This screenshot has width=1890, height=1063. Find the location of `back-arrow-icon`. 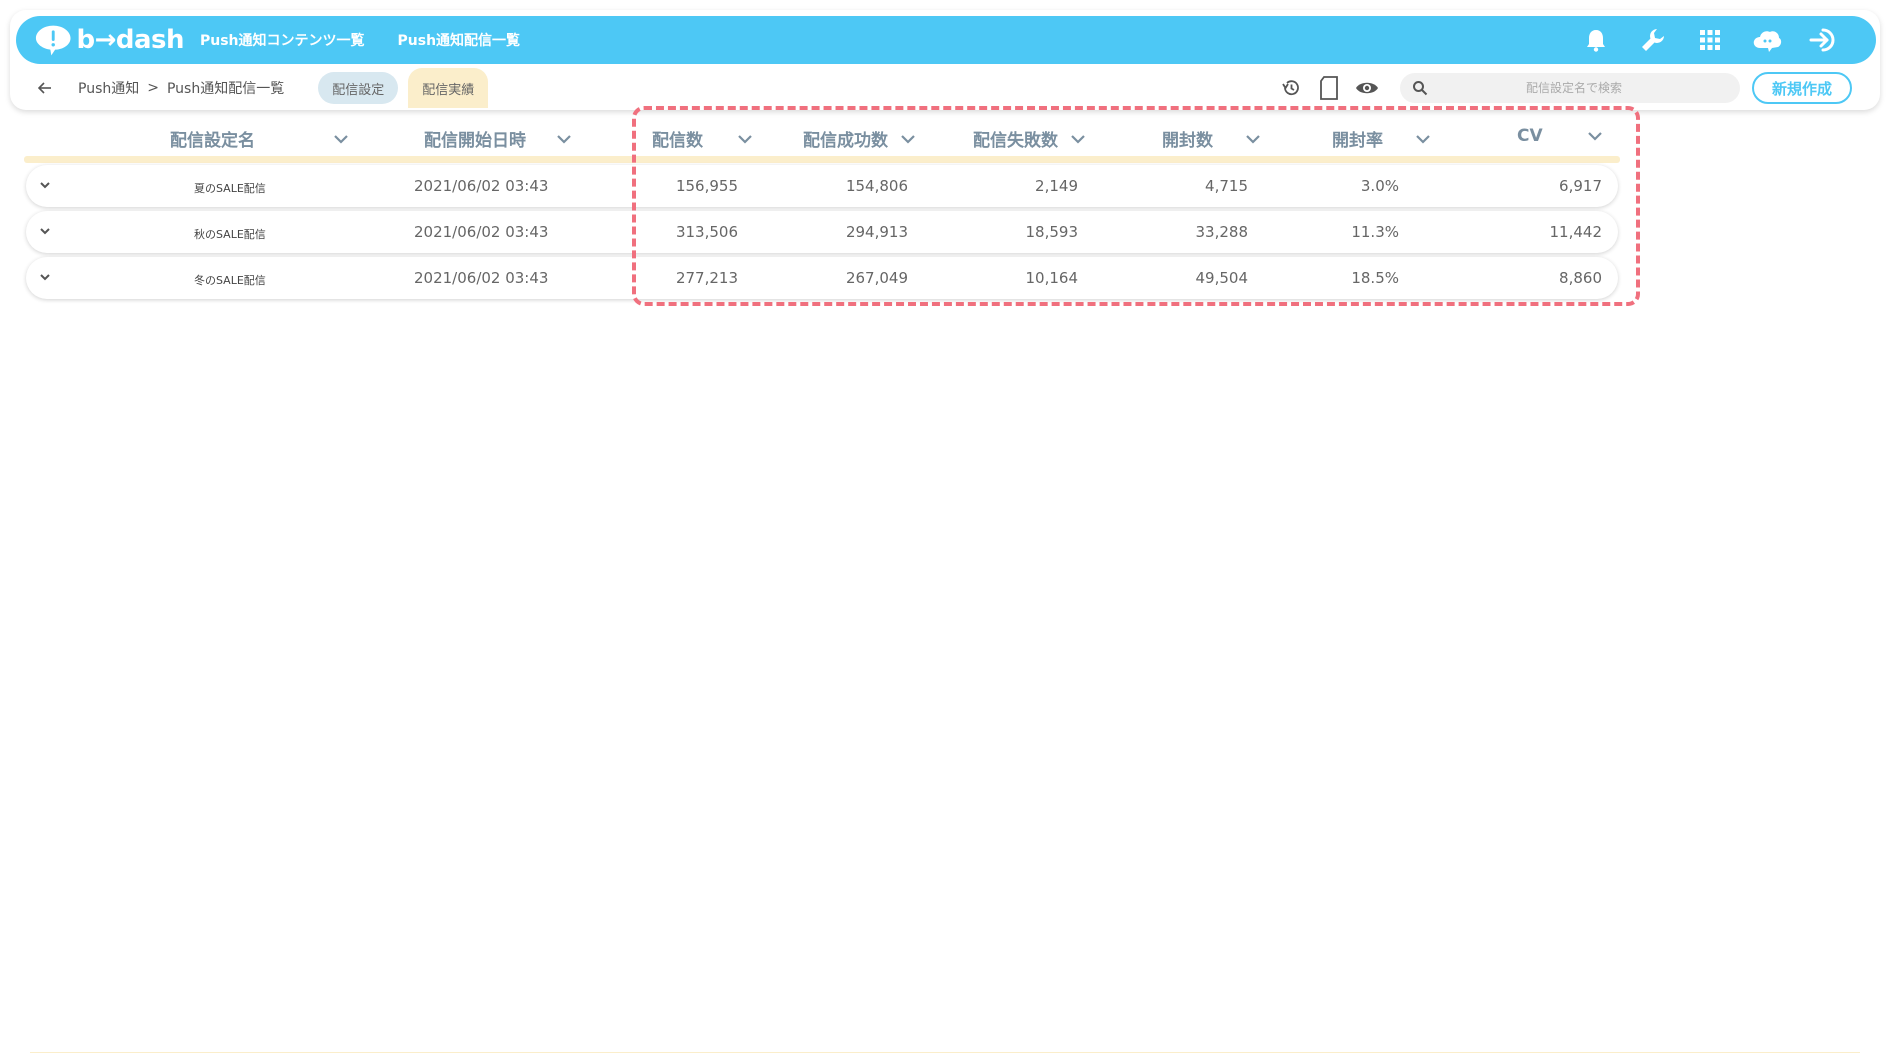

back-arrow-icon is located at coordinates (48, 88).